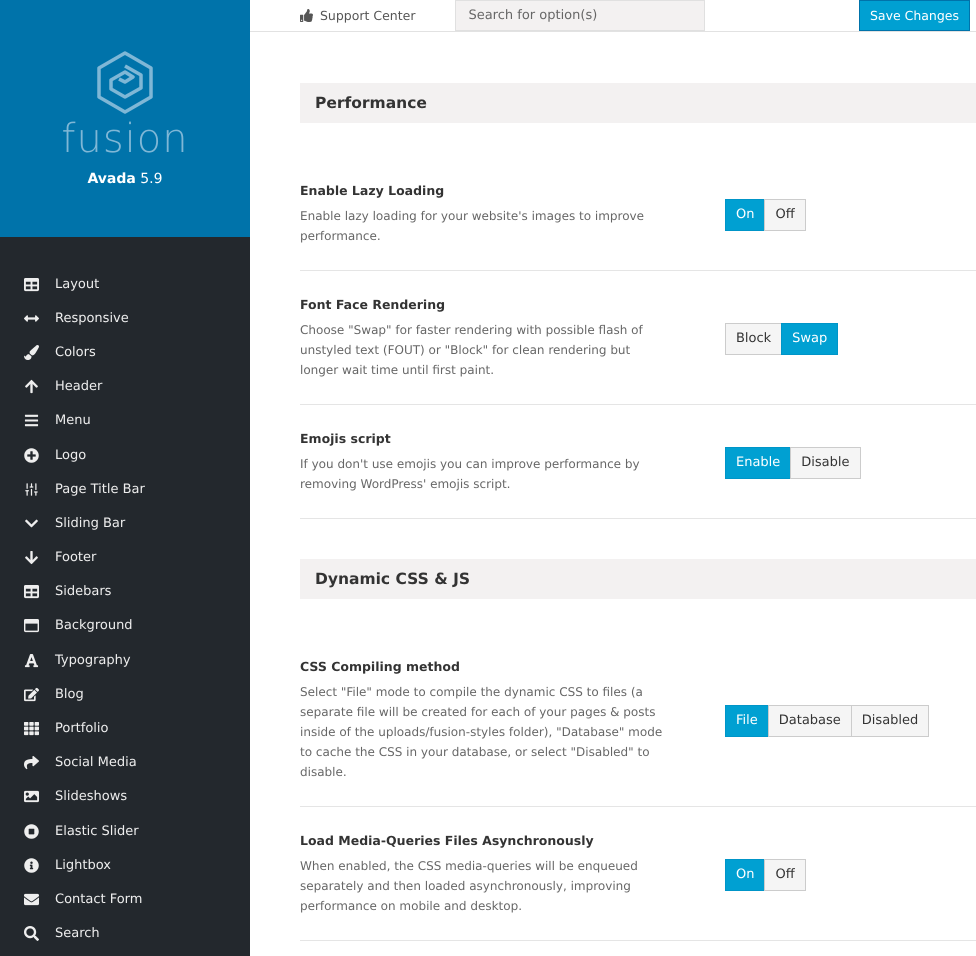  What do you see at coordinates (380, 666) in the screenshot?
I see `option-title: CSS Compiling method` at bounding box center [380, 666].